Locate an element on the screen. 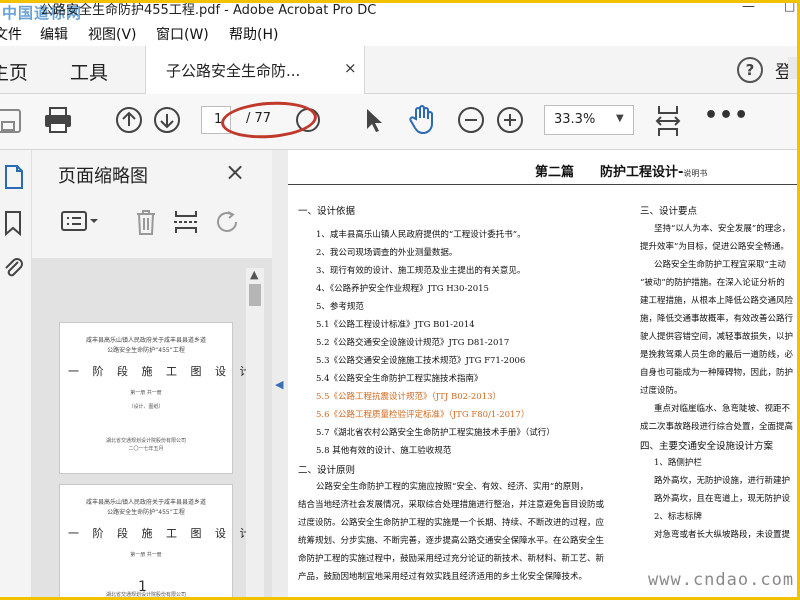 This screenshot has height=600, width=800. site-watermark-bottom: www.cndao.com is located at coordinates (721, 580).